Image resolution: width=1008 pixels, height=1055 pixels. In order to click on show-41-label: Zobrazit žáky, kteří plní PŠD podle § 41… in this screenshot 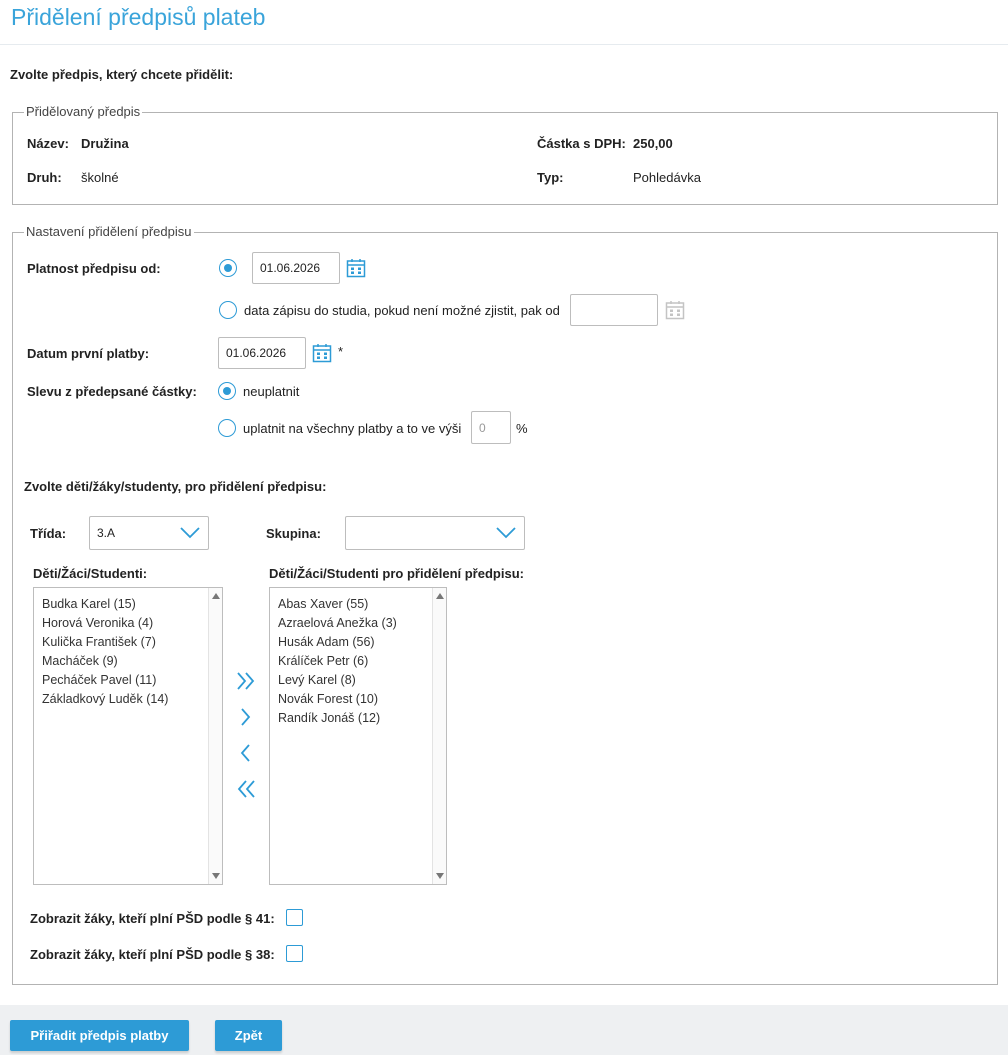, I will do `click(152, 918)`.